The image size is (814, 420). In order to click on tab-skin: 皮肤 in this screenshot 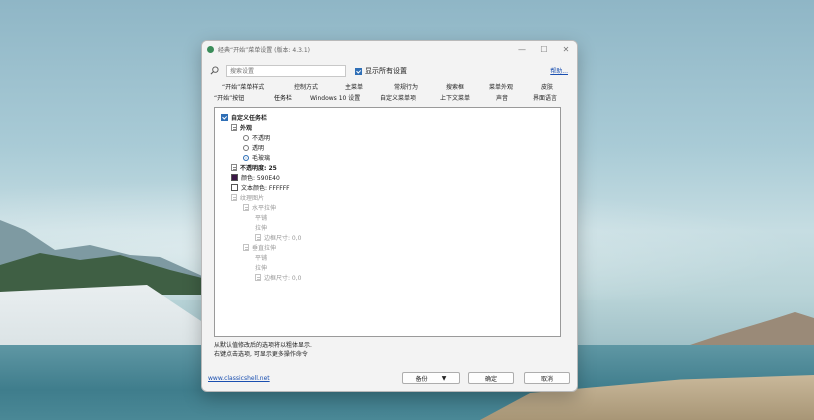, I will do `click(547, 86)`.